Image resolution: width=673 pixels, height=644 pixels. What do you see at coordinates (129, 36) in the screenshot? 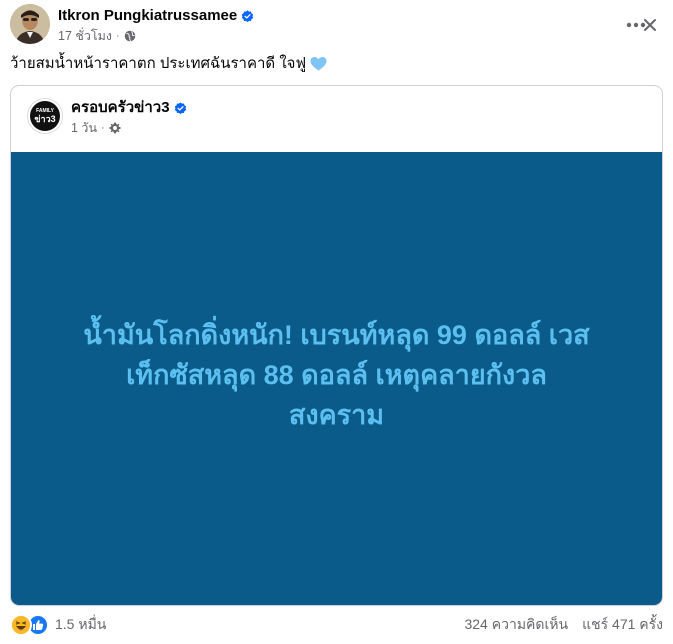
I see `globe-icon` at bounding box center [129, 36].